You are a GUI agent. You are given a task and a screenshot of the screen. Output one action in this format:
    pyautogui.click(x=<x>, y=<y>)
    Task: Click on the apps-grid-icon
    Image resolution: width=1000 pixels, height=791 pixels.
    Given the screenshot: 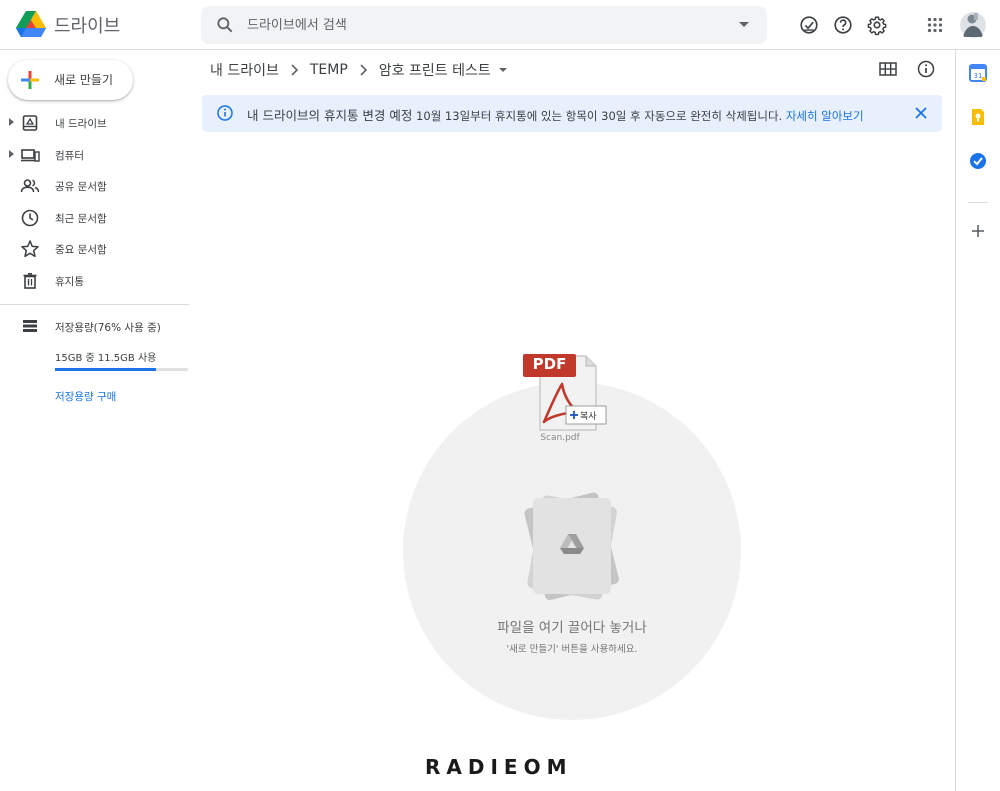 What is the action you would take?
    pyautogui.click(x=935, y=25)
    